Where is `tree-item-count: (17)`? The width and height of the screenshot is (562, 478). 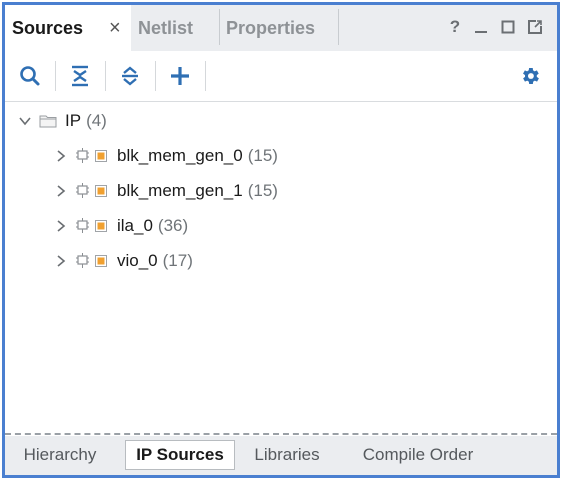
tree-item-count: (17) is located at coordinates (177, 260).